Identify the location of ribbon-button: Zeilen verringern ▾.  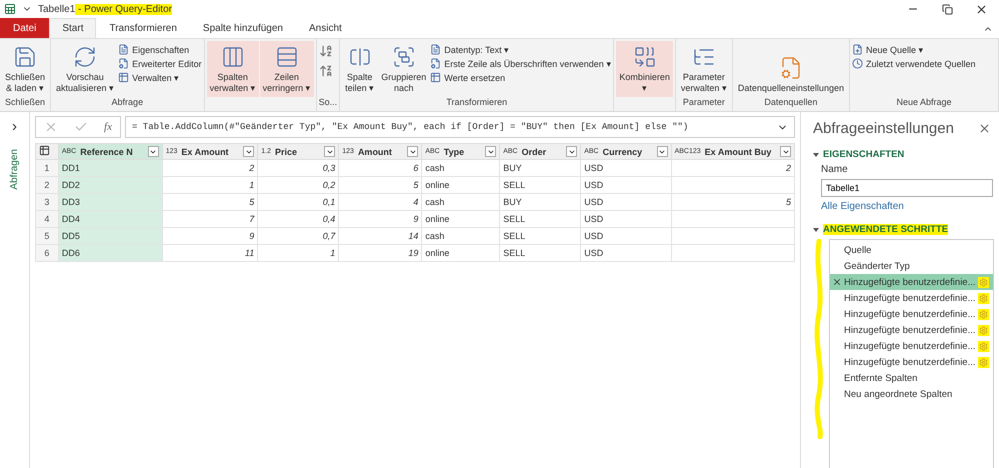
(287, 69).